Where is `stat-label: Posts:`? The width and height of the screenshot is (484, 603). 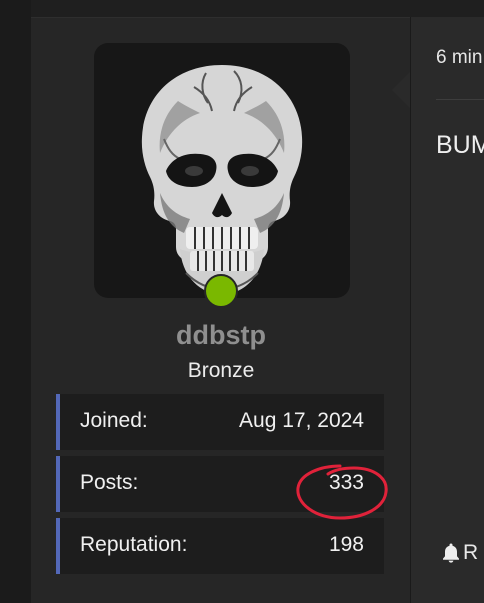
stat-label: Posts: is located at coordinates (109, 482).